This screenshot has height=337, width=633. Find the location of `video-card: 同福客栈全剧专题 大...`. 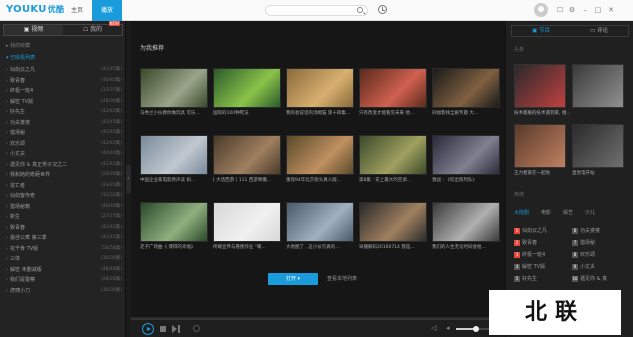

video-card: 同福客栈全剧专题 大... is located at coordinates (466, 92).